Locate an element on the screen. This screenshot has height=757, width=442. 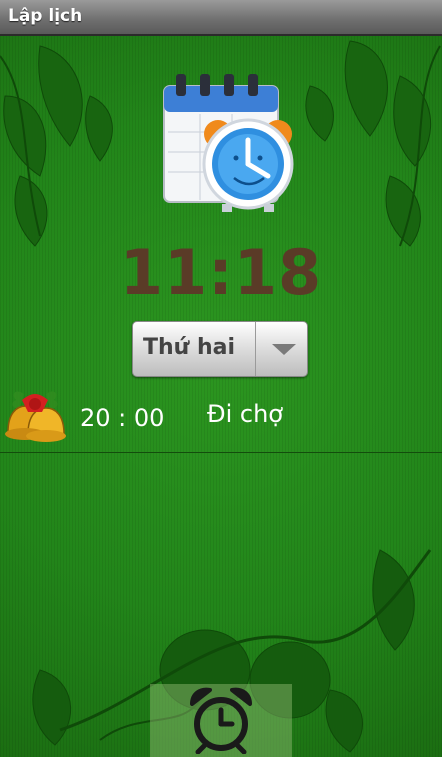
calendar-alarm-icon is located at coordinates (228, 143).